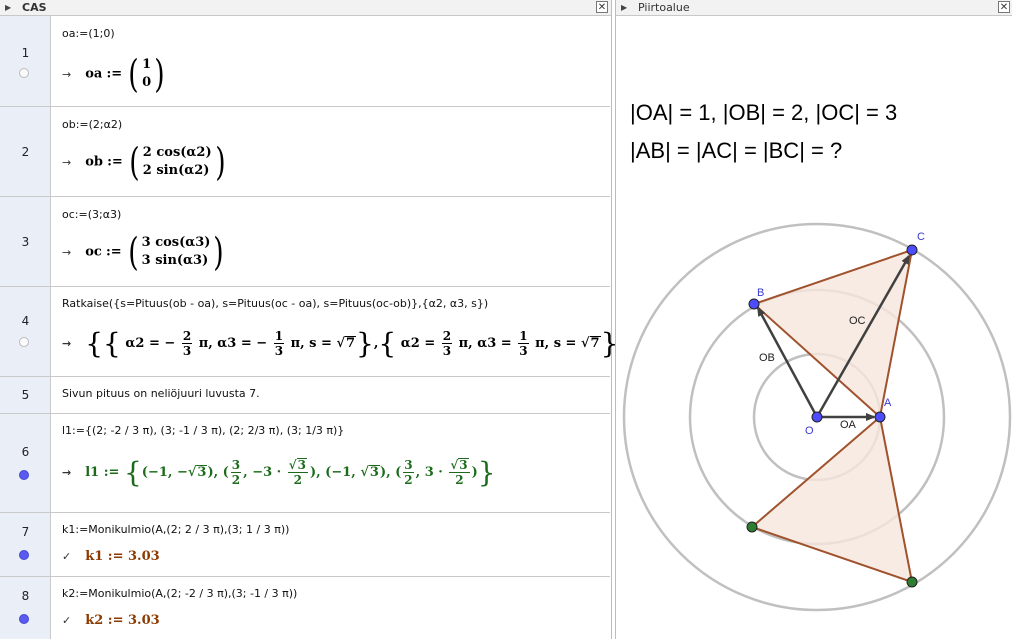  I want to click on row-number: 2, so click(25, 152).